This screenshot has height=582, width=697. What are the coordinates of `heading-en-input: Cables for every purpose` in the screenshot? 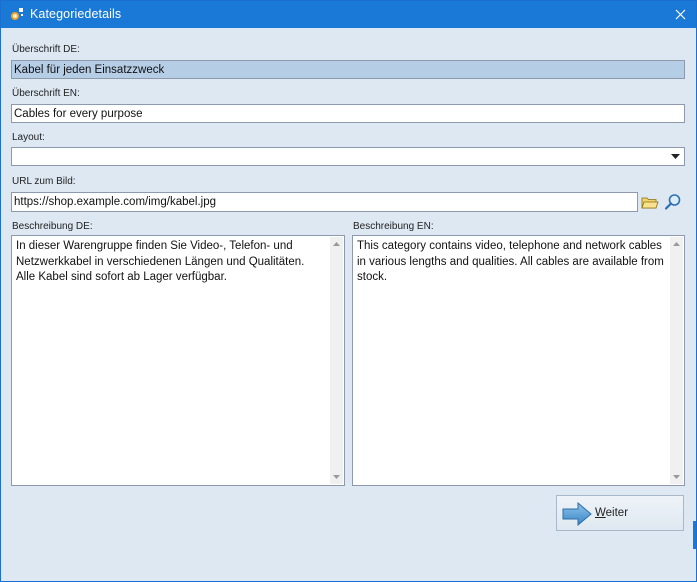 It's located at (348, 113).